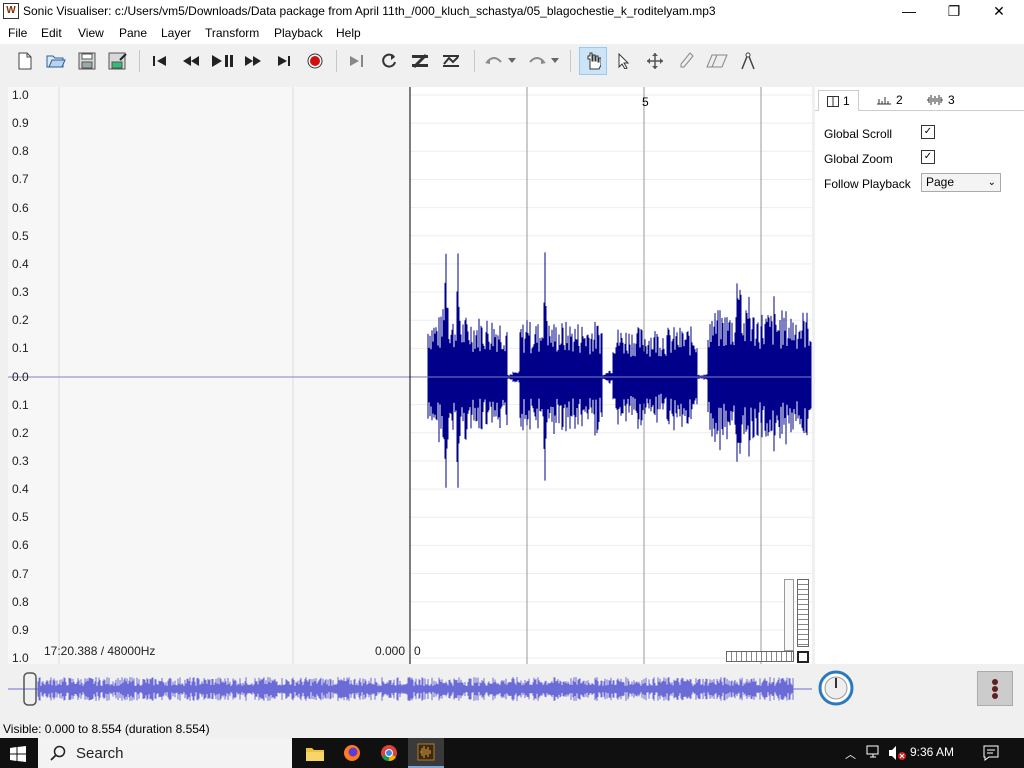 This screenshot has height=768, width=1024. Describe the element at coordinates (390, 651) in the screenshot. I see `cursor-time: 0.000` at that location.